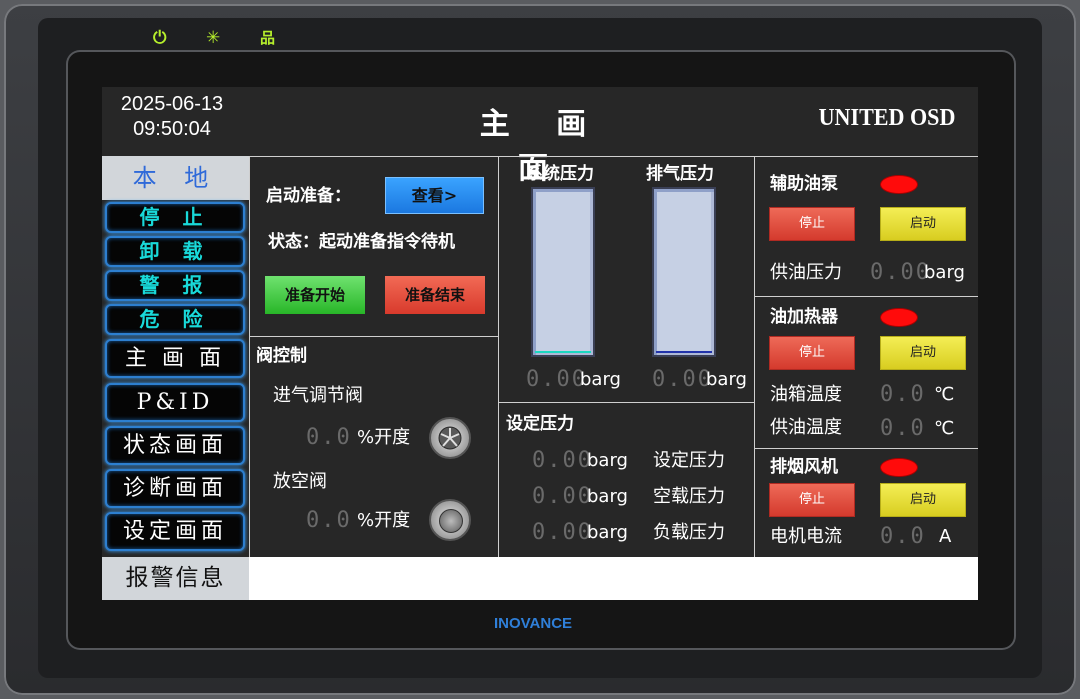  I want to click on vent-valve-opening: 0.0, so click(329, 520).